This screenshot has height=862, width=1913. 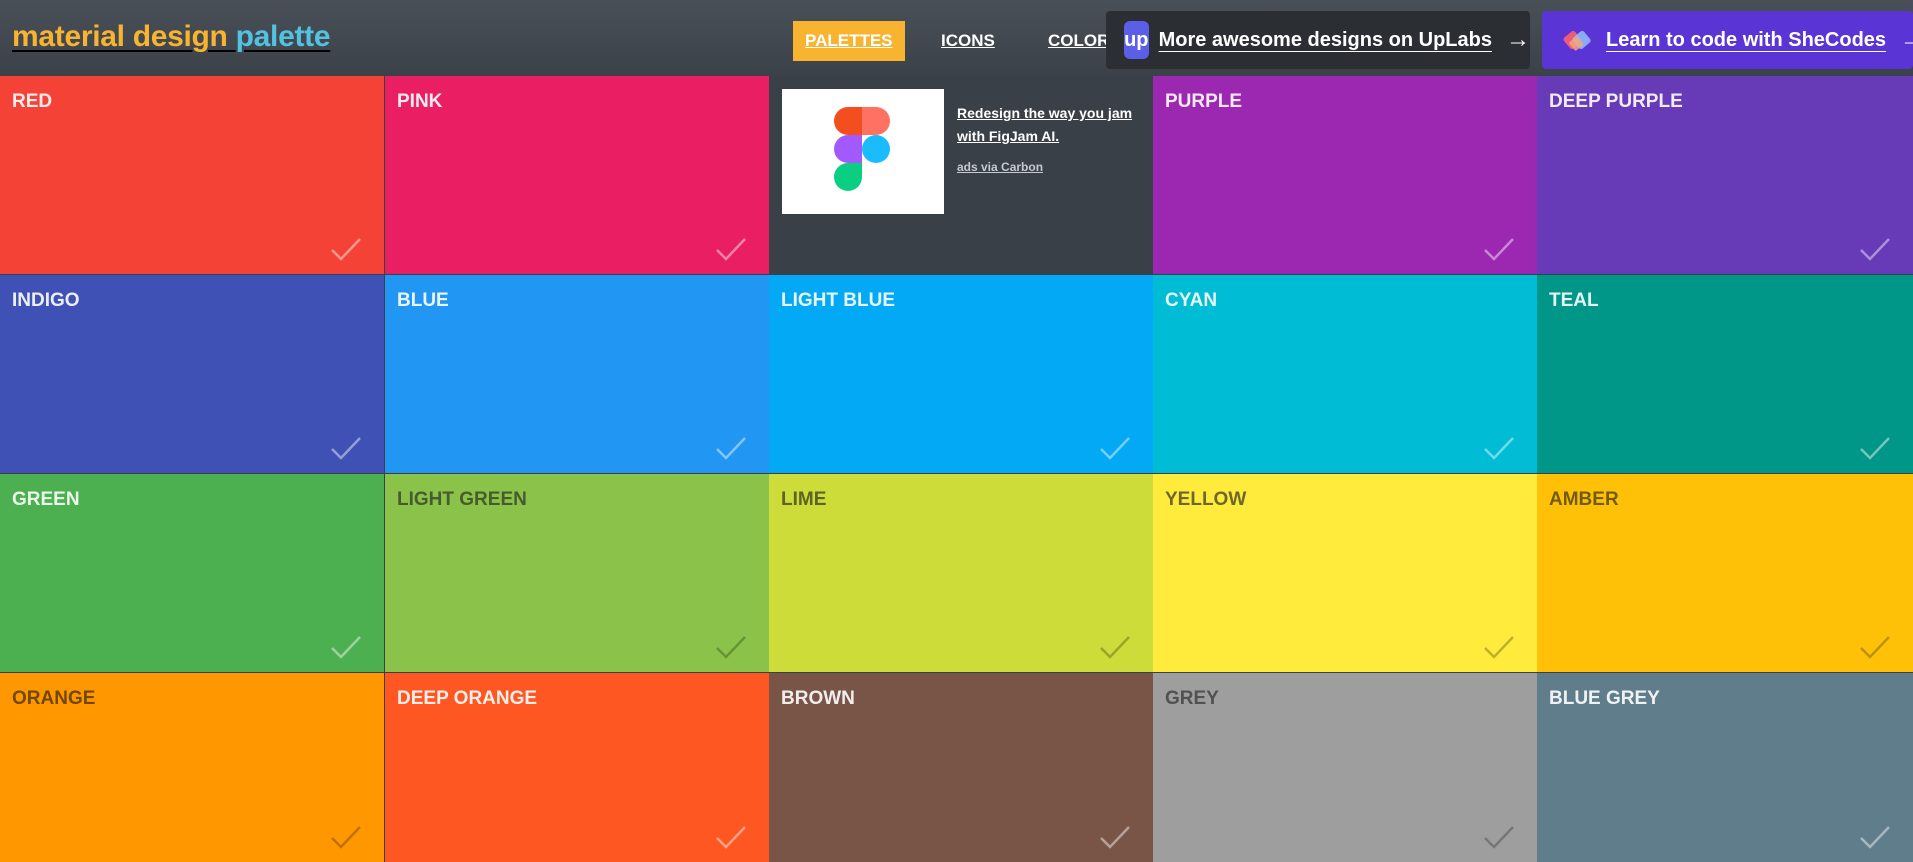 I want to click on palette-tile-blue: BLUE, so click(x=577, y=374).